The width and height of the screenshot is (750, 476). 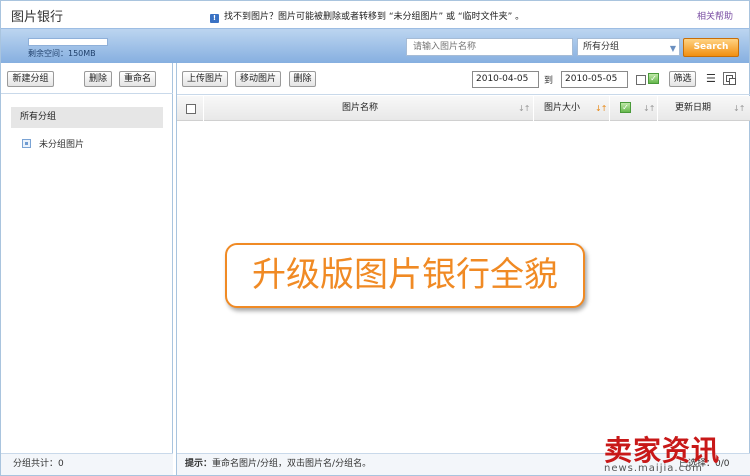 I want to click on delete-image-button: 删除, so click(x=302, y=79).